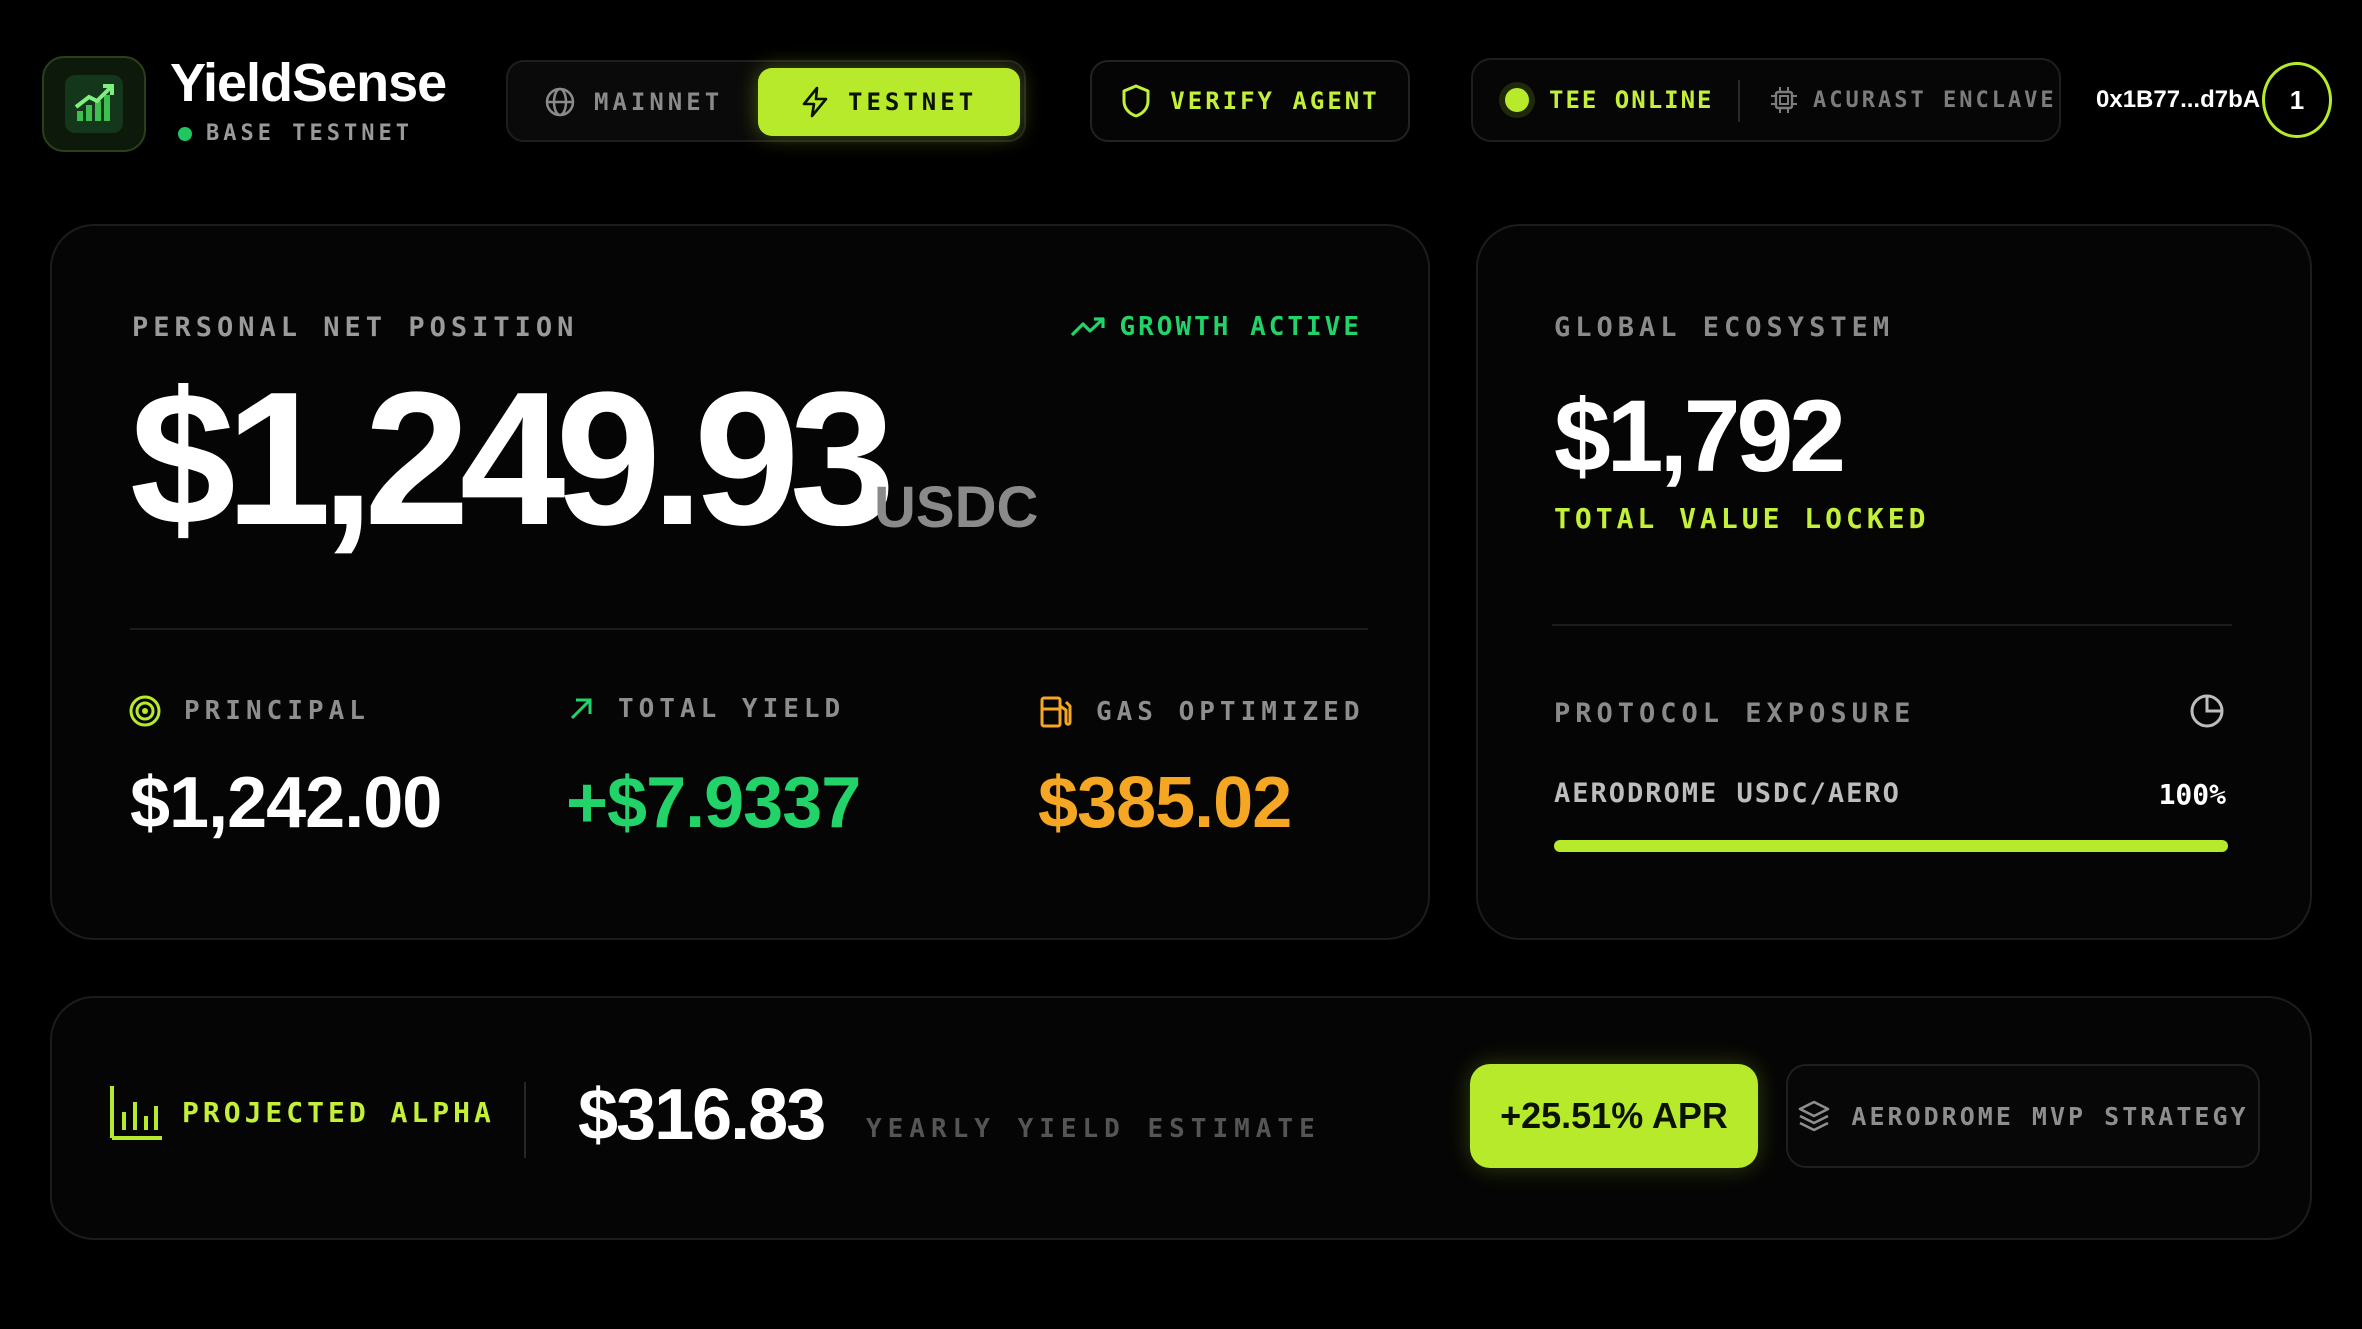 Image resolution: width=2362 pixels, height=1329 pixels. What do you see at coordinates (1727, 793) in the screenshot?
I see `exposure-protocol-name: AERODROME USDC/AERO` at bounding box center [1727, 793].